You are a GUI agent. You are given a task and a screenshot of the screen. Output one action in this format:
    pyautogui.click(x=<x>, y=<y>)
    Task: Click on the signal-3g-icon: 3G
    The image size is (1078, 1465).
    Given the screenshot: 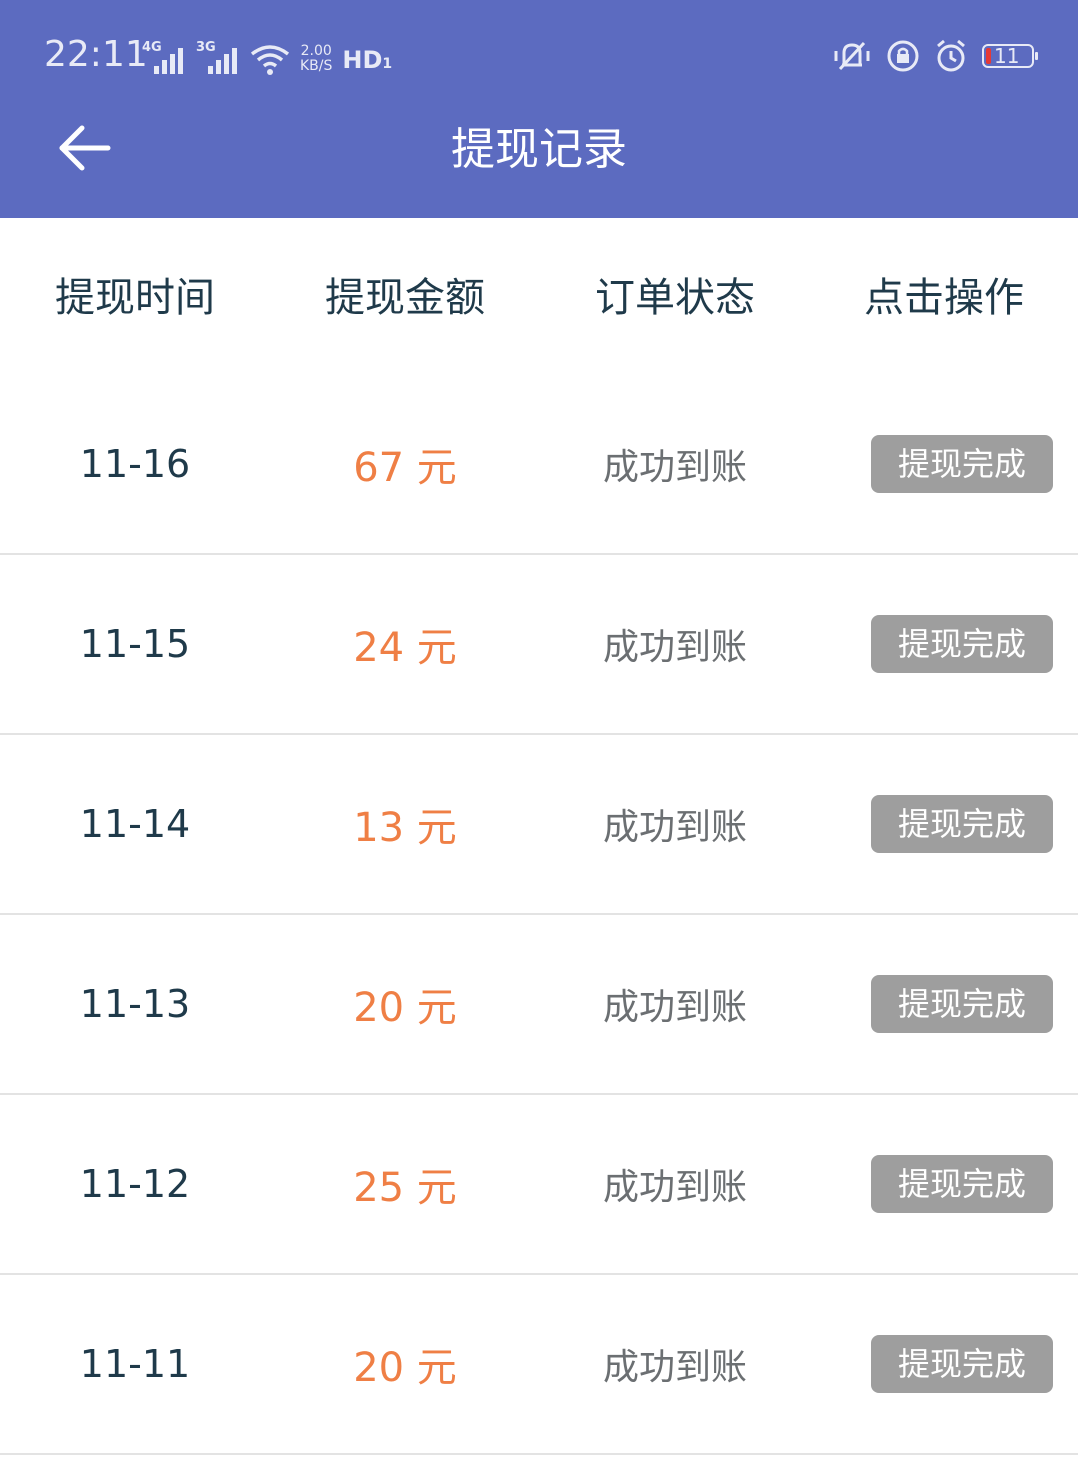 What is the action you would take?
    pyautogui.click(x=218, y=58)
    